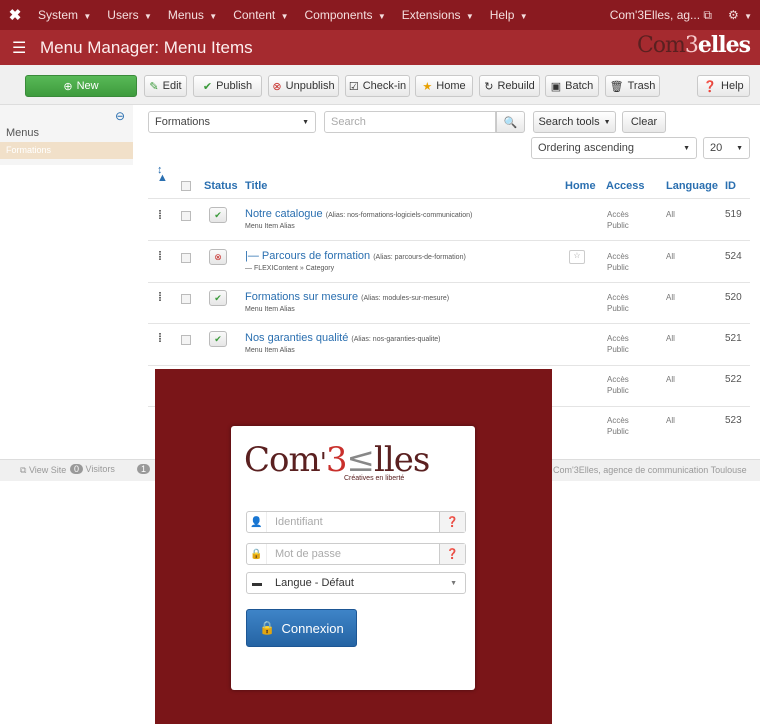 This screenshot has height=724, width=760. What do you see at coordinates (356, 554) in the screenshot?
I see `password-field: 🔒 Mot de passe ❓` at bounding box center [356, 554].